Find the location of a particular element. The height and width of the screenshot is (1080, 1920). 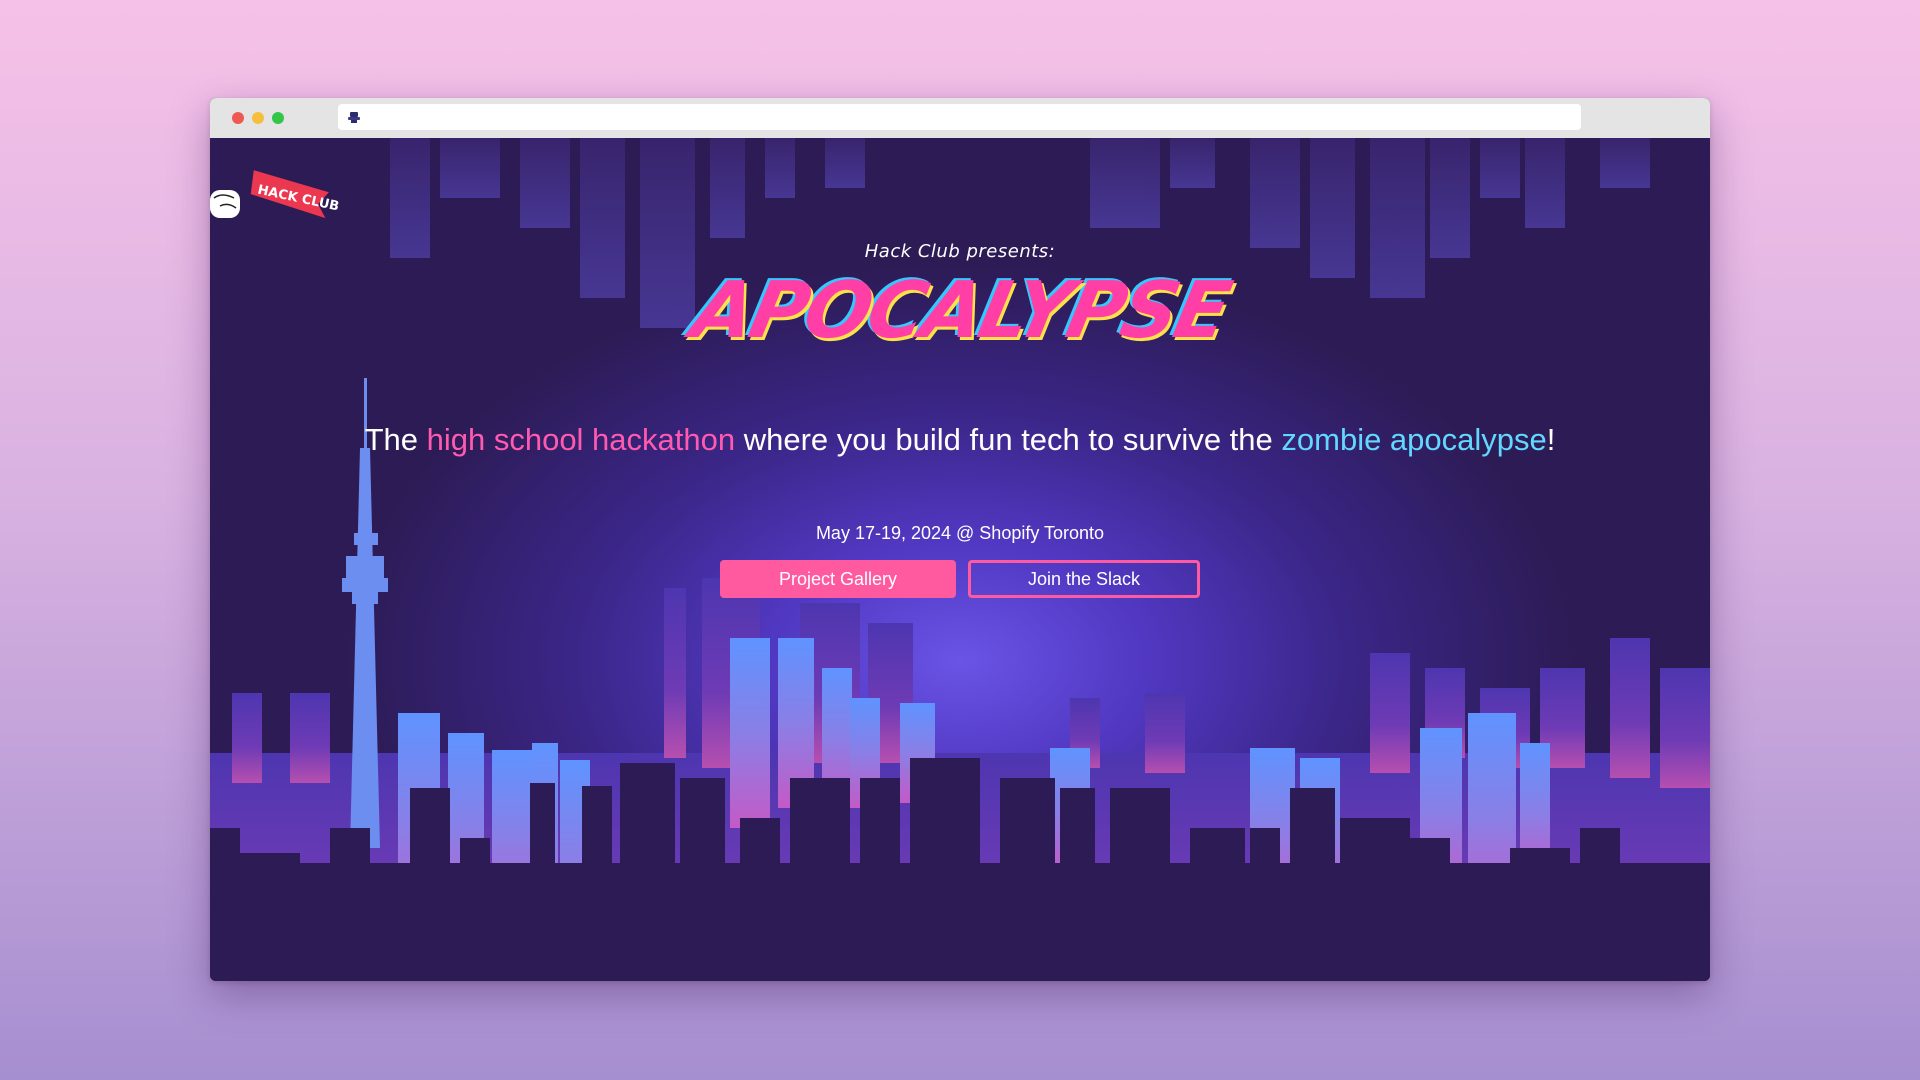

headline-part-2: where you build fun tech to survive the is located at coordinates (1008, 439).